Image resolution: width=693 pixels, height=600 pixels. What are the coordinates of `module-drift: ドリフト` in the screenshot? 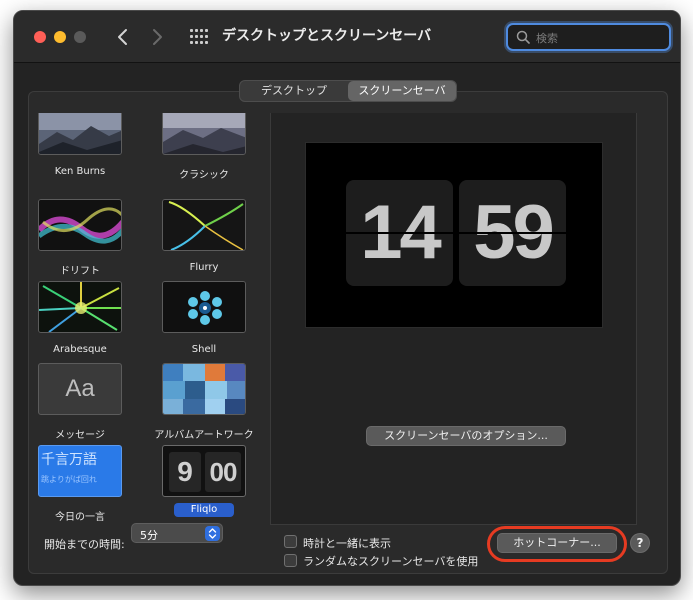 It's located at (80, 239).